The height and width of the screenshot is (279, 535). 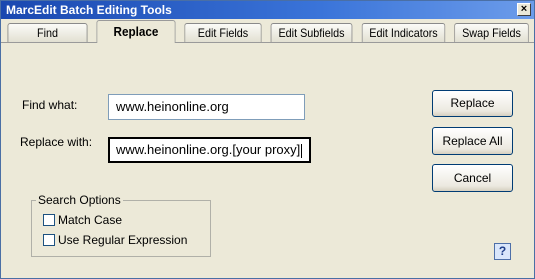 I want to click on find-what-label: Find what:, so click(x=50, y=105).